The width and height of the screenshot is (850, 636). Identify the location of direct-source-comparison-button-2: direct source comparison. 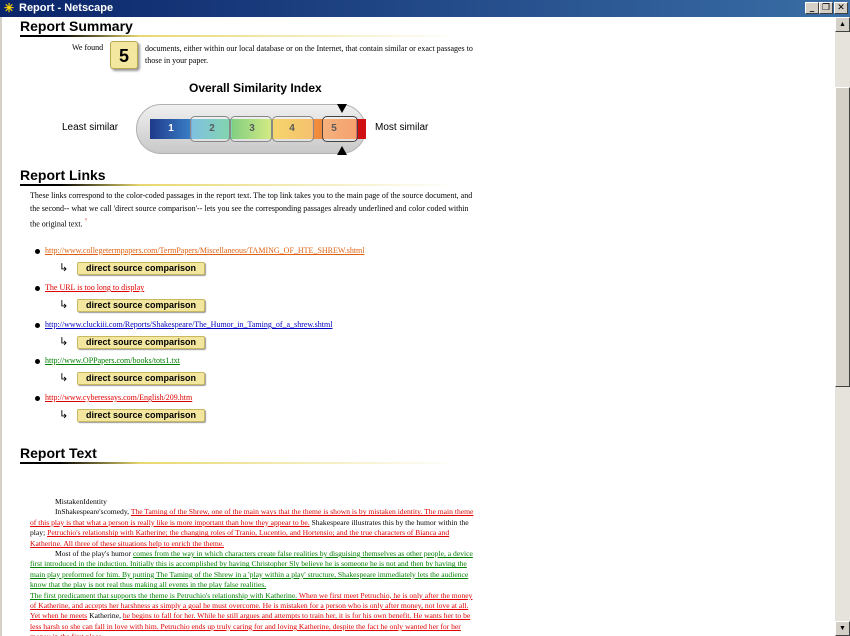
(141, 305).